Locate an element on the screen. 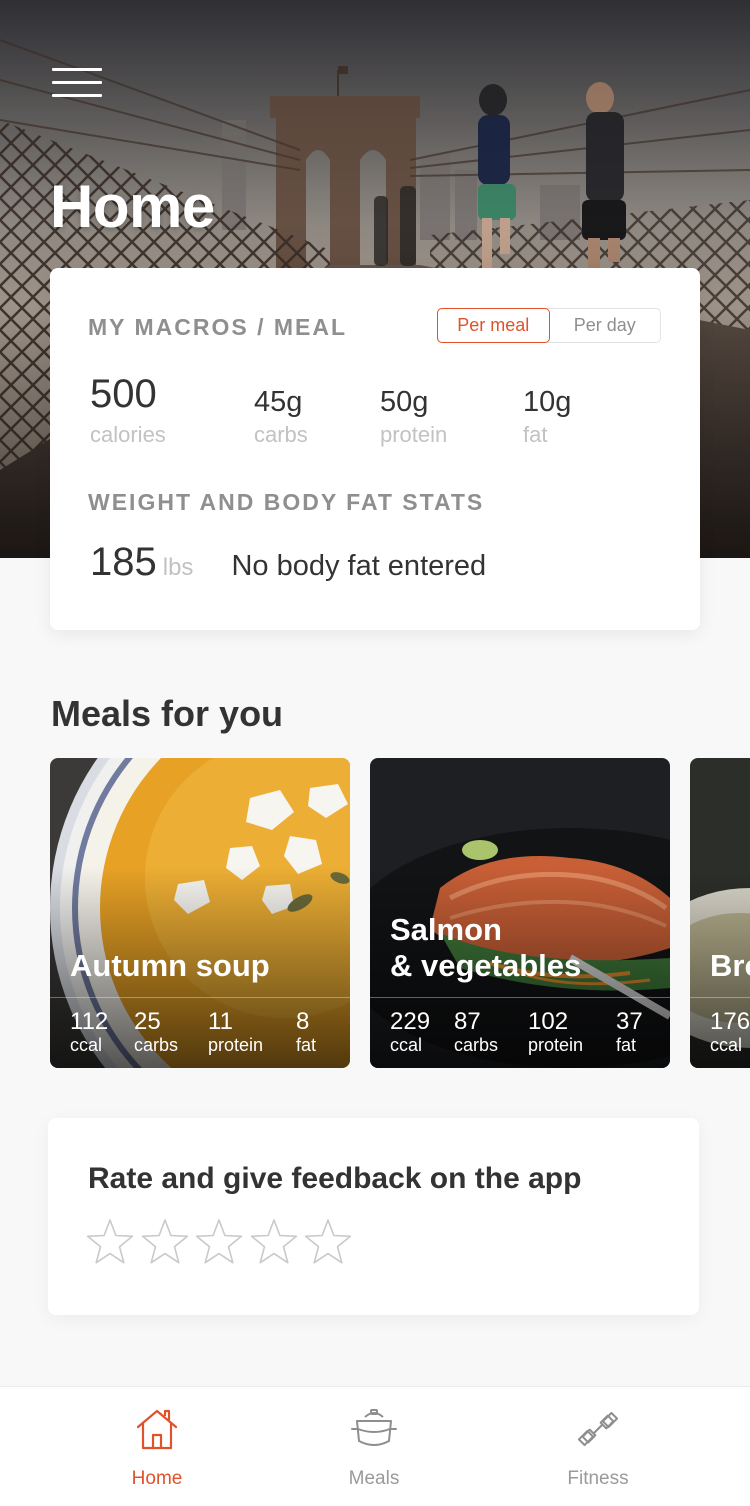 The image size is (750, 1506). carbs-unit: carbs is located at coordinates (281, 434).